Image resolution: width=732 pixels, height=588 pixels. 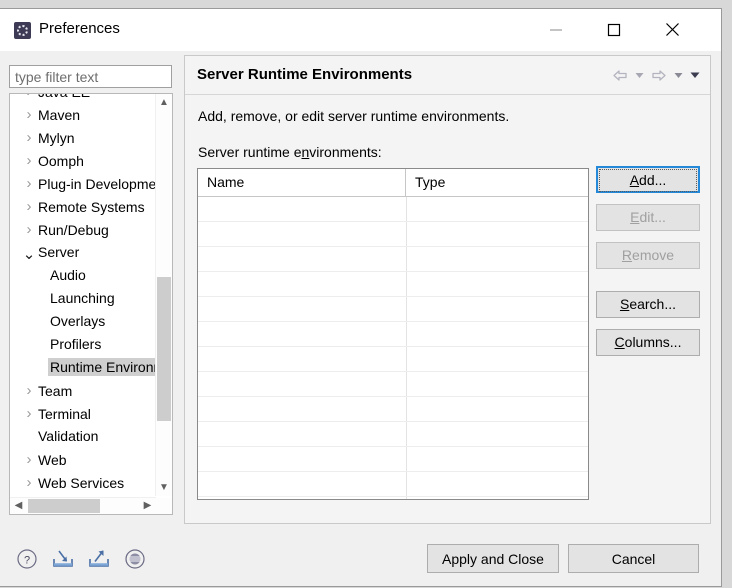 What do you see at coordinates (83, 390) in the screenshot?
I see `sidebar-item-team: › Team` at bounding box center [83, 390].